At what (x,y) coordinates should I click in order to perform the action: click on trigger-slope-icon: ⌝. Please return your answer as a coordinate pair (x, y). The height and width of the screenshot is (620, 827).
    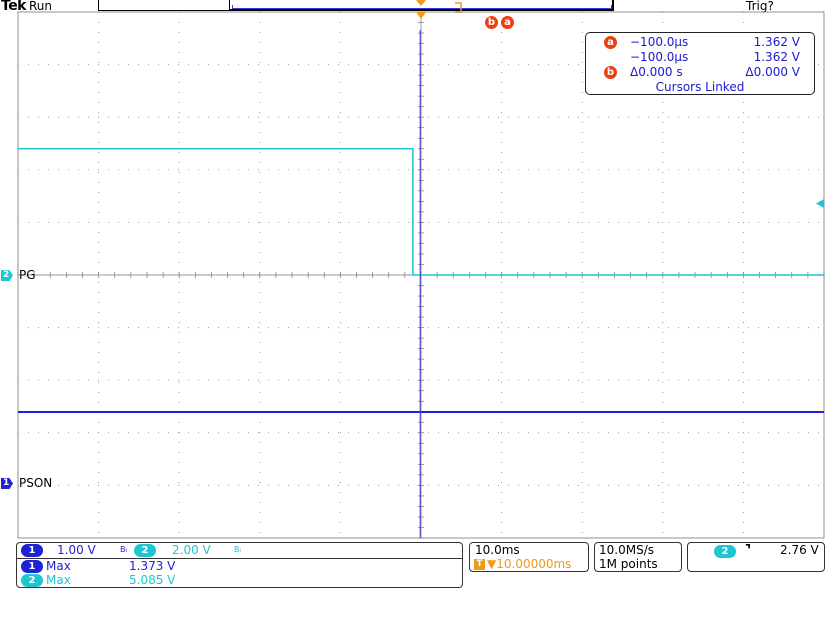
    Looking at the image, I should click on (748, 550).